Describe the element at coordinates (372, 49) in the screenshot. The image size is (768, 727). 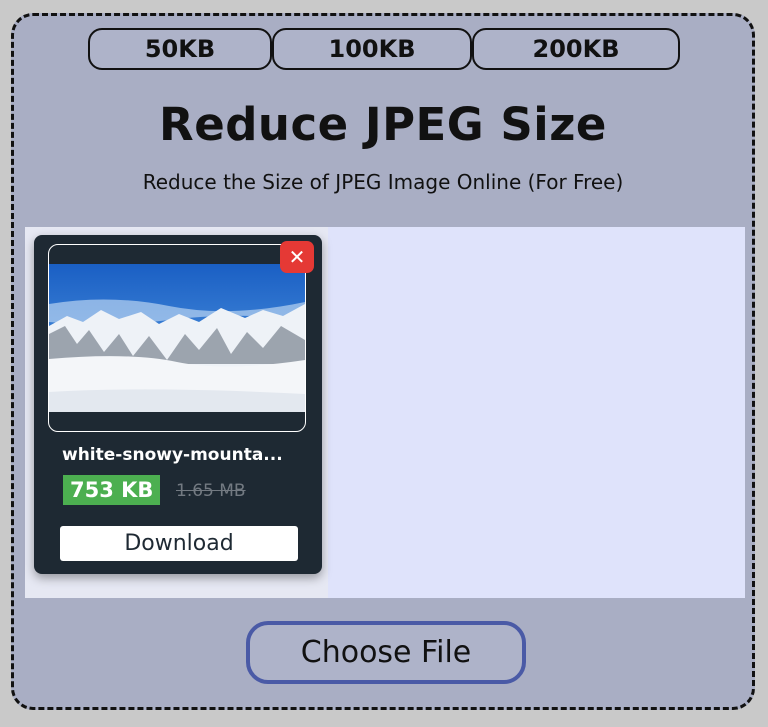
I see `preset-100kb-button: 100KB` at that location.